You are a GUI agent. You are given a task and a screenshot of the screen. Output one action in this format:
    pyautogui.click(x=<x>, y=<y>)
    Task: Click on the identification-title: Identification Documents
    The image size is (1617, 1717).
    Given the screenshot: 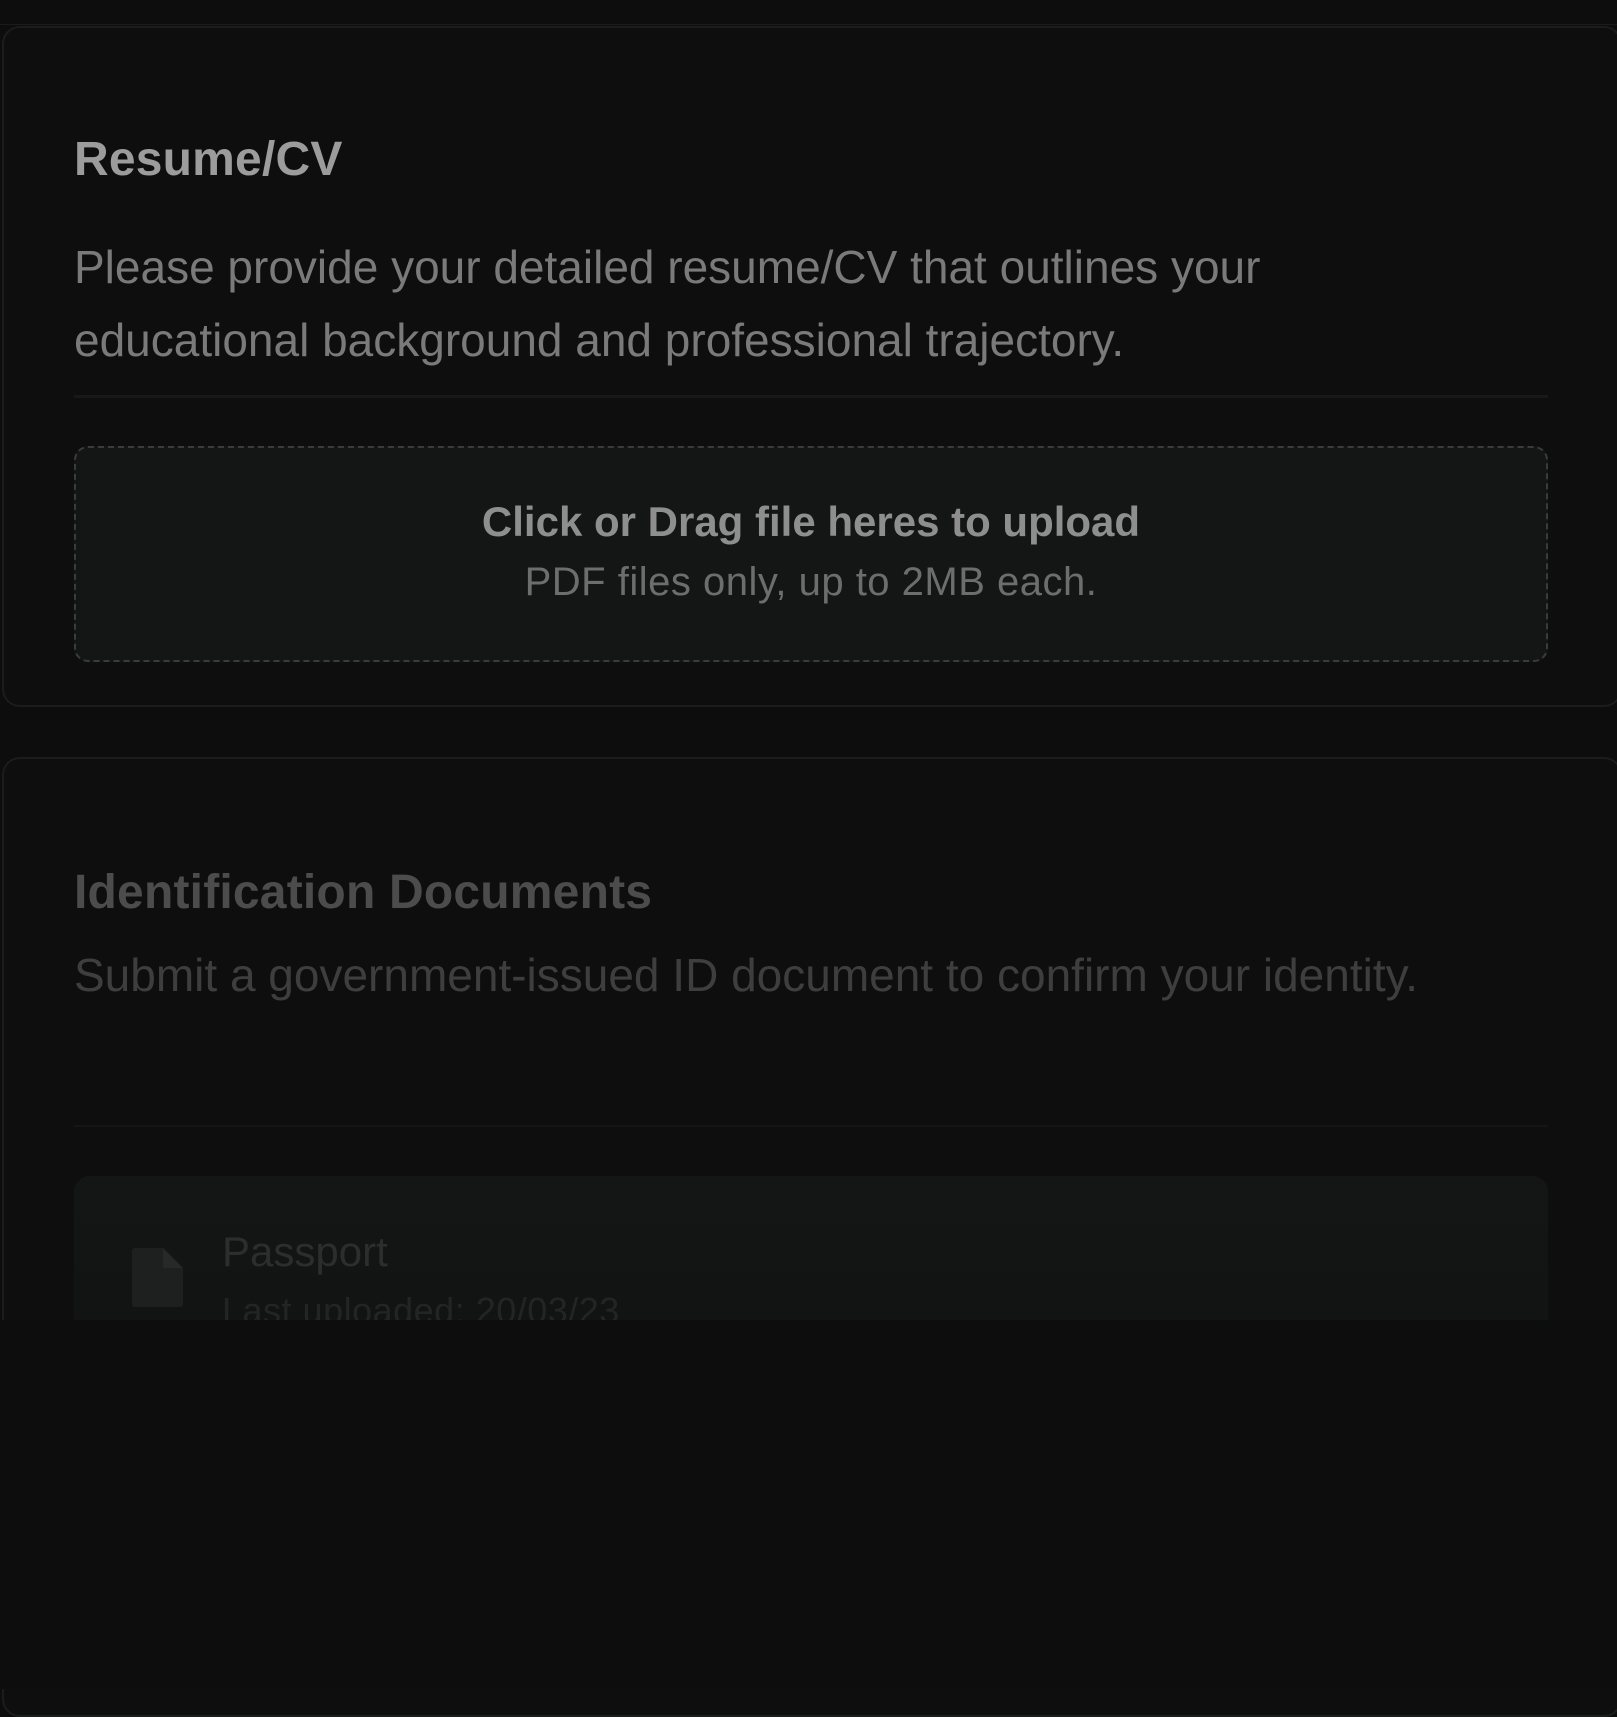 What is the action you would take?
    pyautogui.click(x=363, y=892)
    